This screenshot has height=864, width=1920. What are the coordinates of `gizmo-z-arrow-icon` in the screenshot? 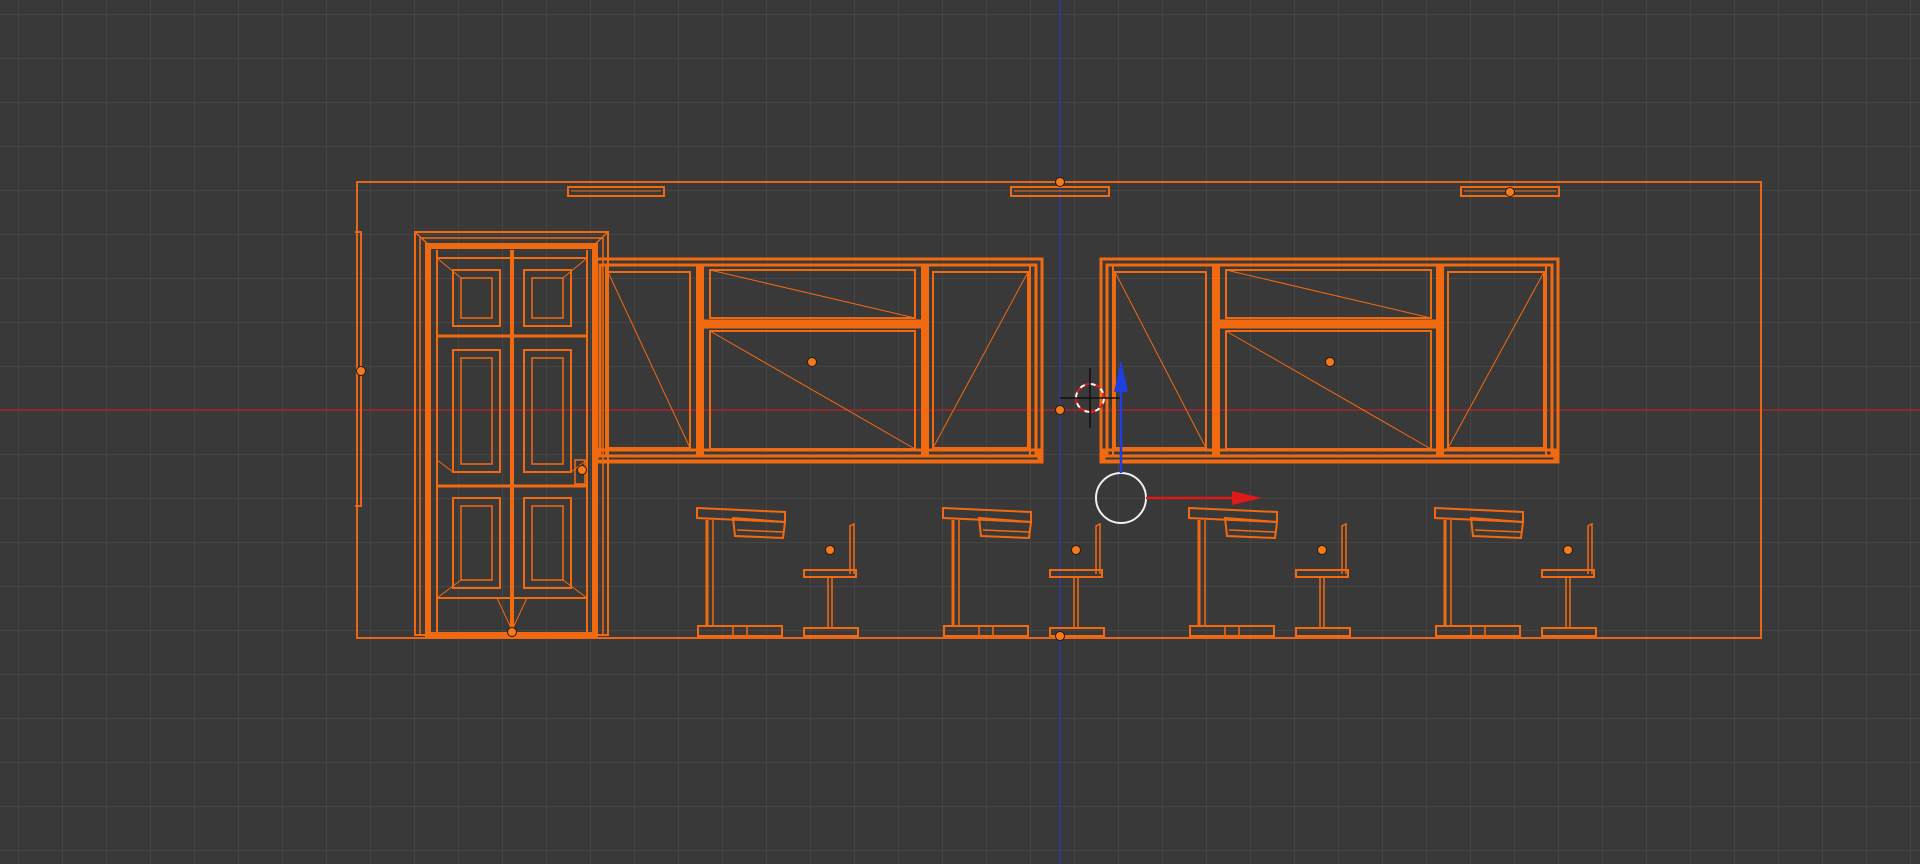 It's located at (1121, 376).